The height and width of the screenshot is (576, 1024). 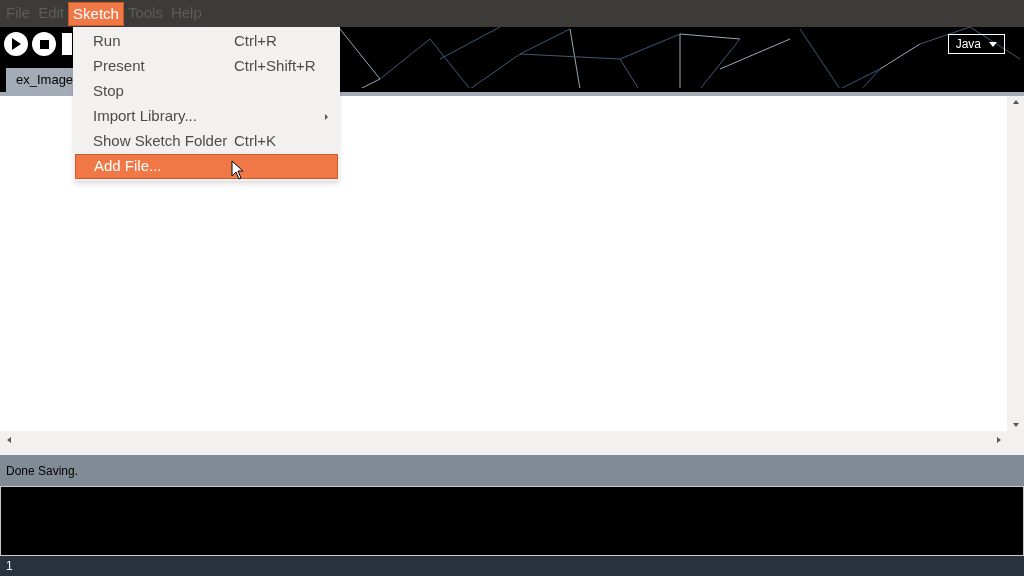 What do you see at coordinates (42, 471) in the screenshot?
I see `status-message: Done Saving.` at bounding box center [42, 471].